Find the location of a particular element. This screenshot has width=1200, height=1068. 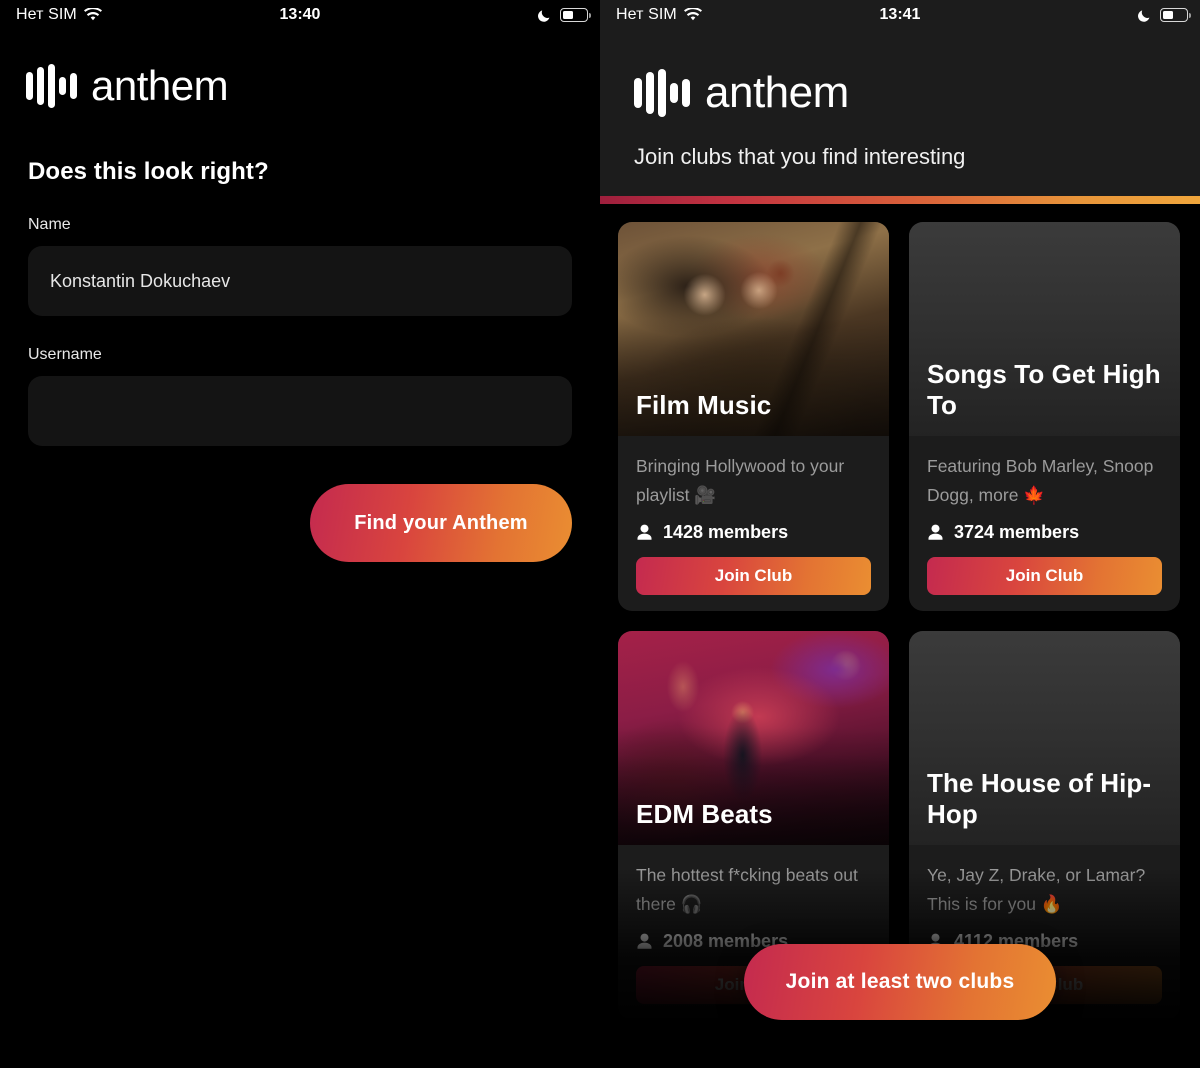

right-brand-logo: anthem is located at coordinates (900, 74).